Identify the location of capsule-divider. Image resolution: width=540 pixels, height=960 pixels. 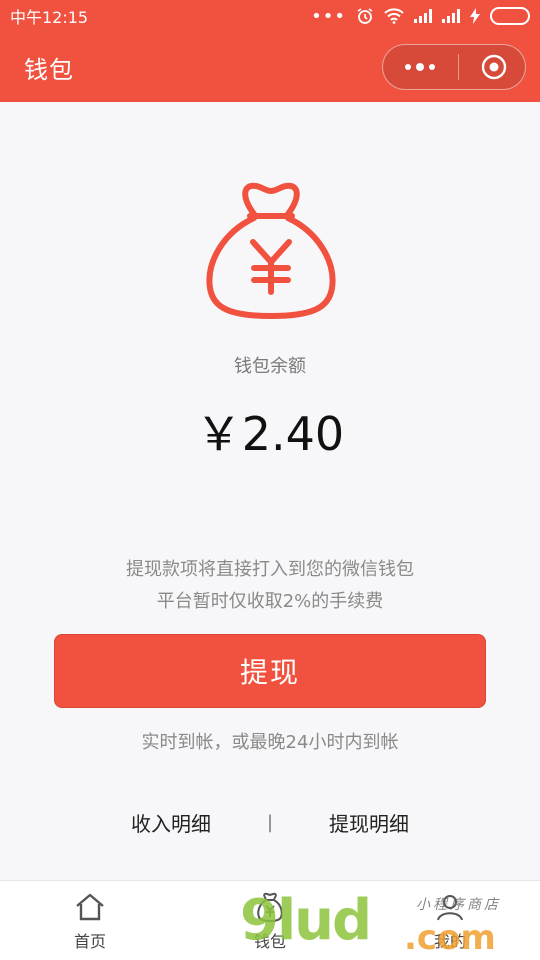
(458, 67).